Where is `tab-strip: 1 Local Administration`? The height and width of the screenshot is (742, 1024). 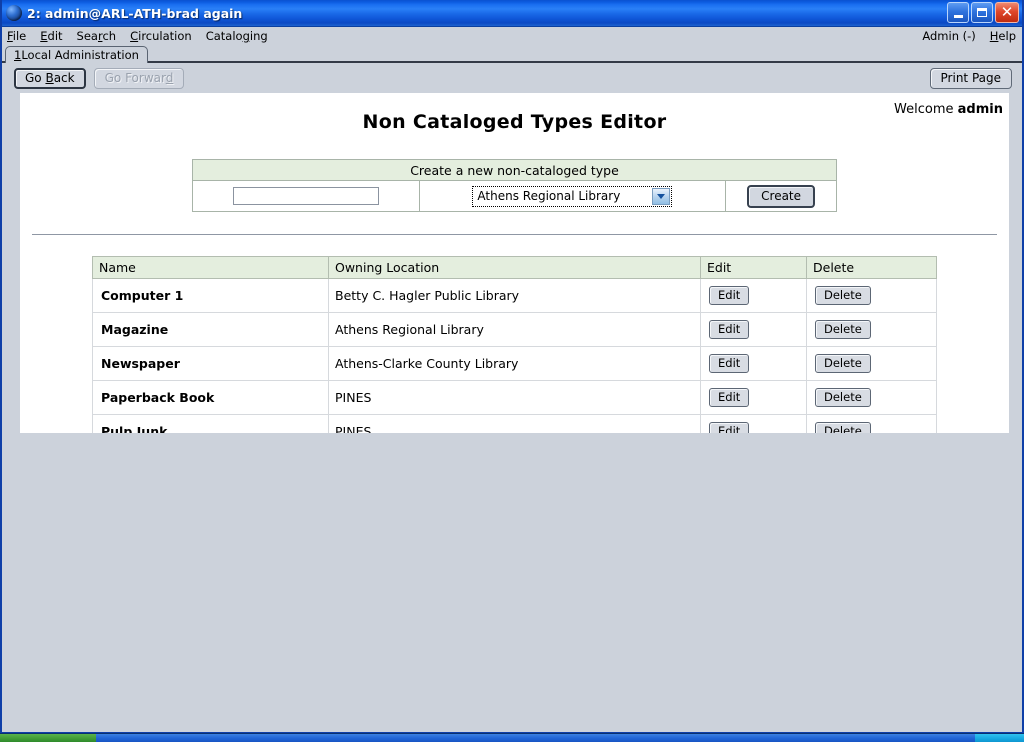 tab-strip: 1 Local Administration is located at coordinates (512, 54).